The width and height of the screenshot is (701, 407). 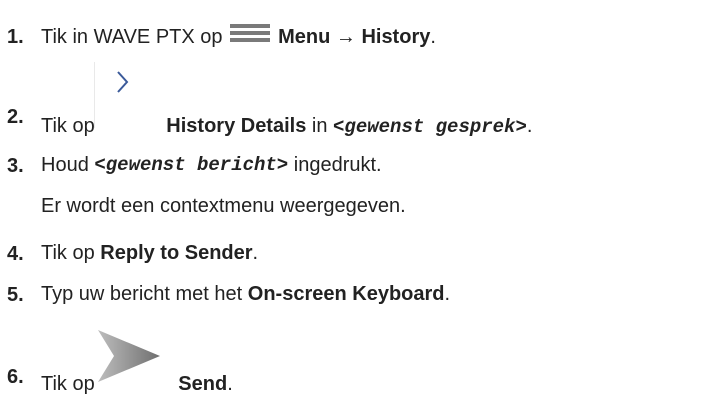 I want to click on gewenst-gesprek-placeholder: <gewenst gesprek>, so click(x=430, y=127).